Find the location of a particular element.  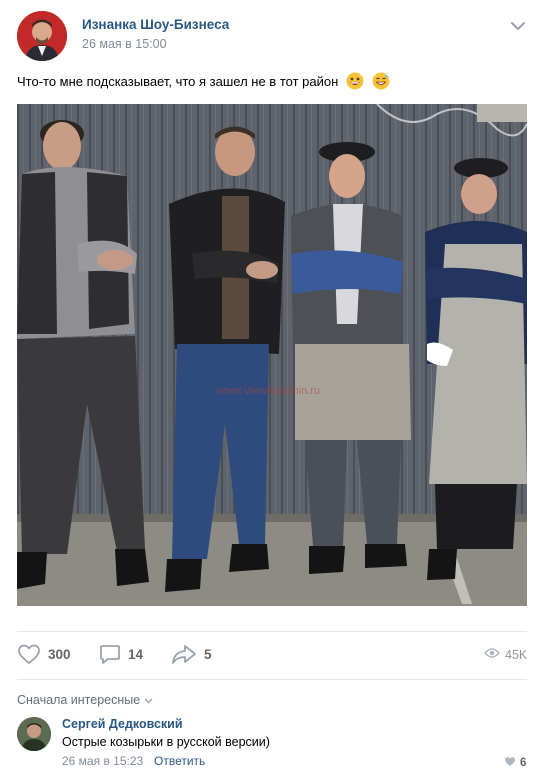

share-icon is located at coordinates (184, 654).